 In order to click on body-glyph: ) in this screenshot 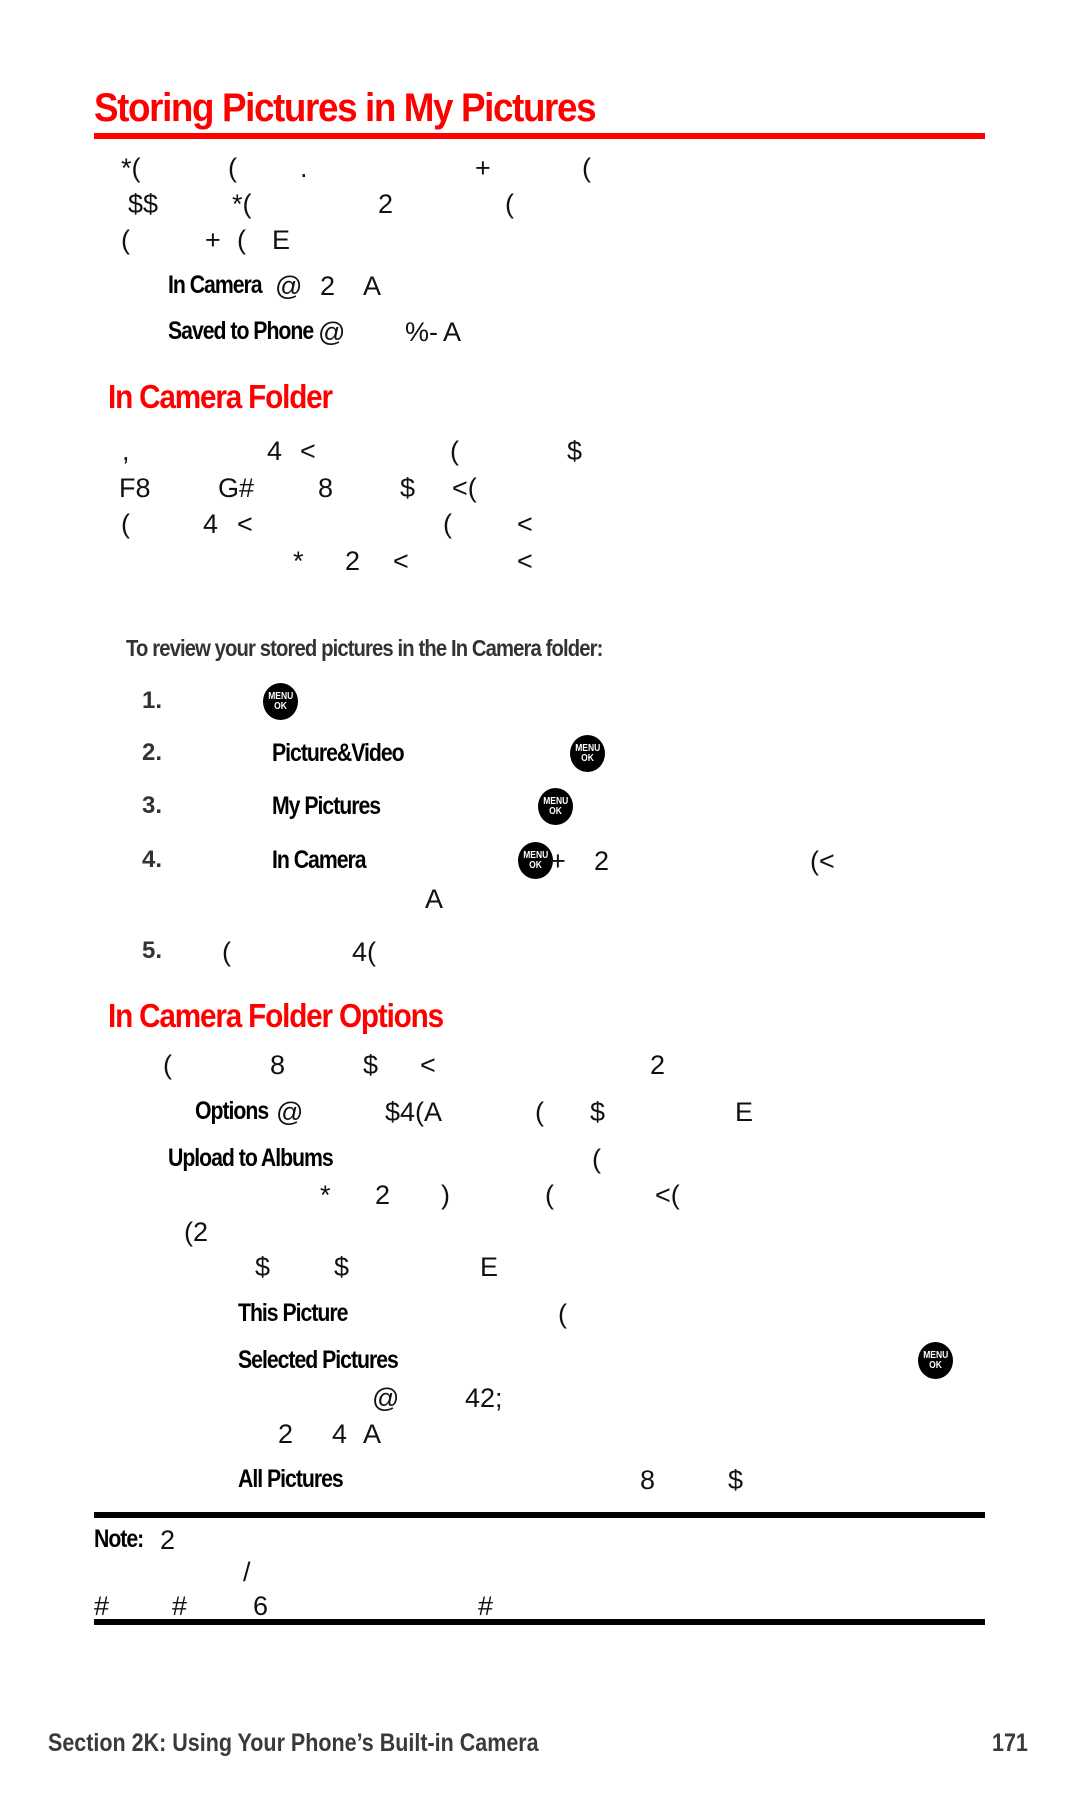, I will do `click(445, 1195)`.